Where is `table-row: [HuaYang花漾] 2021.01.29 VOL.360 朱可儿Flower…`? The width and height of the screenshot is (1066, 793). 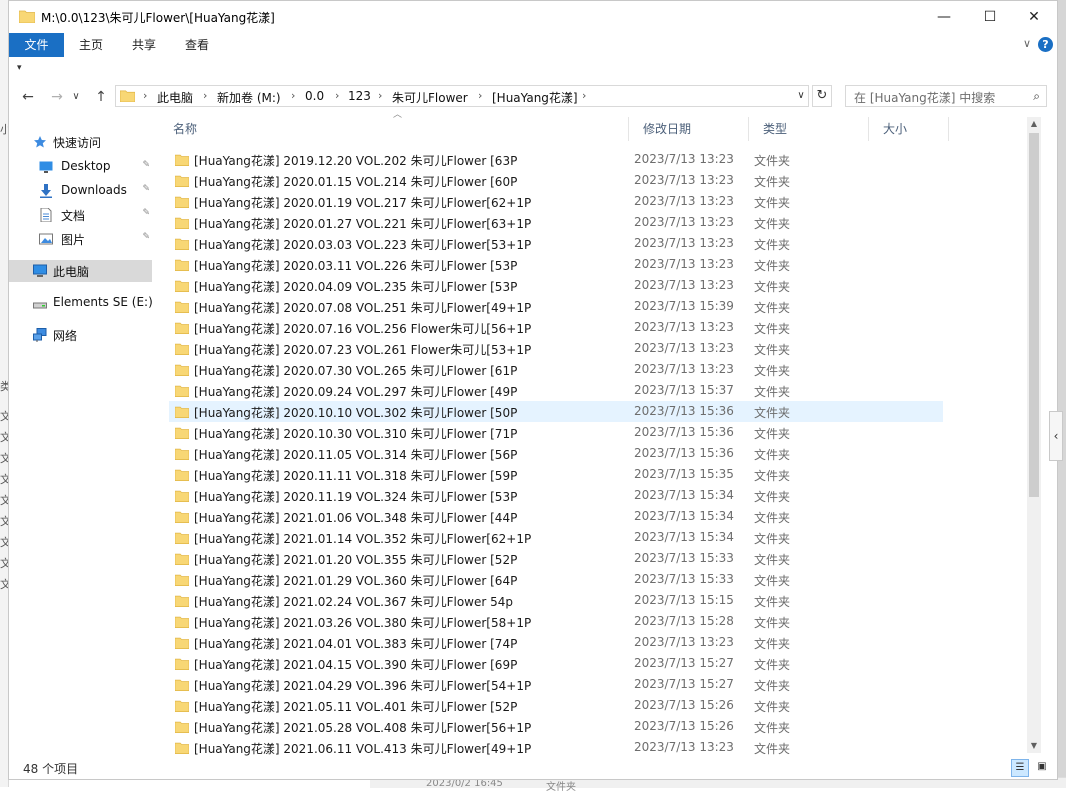 table-row: [HuaYang花漾] 2021.01.29 VOL.360 朱可儿Flower… is located at coordinates (556, 579).